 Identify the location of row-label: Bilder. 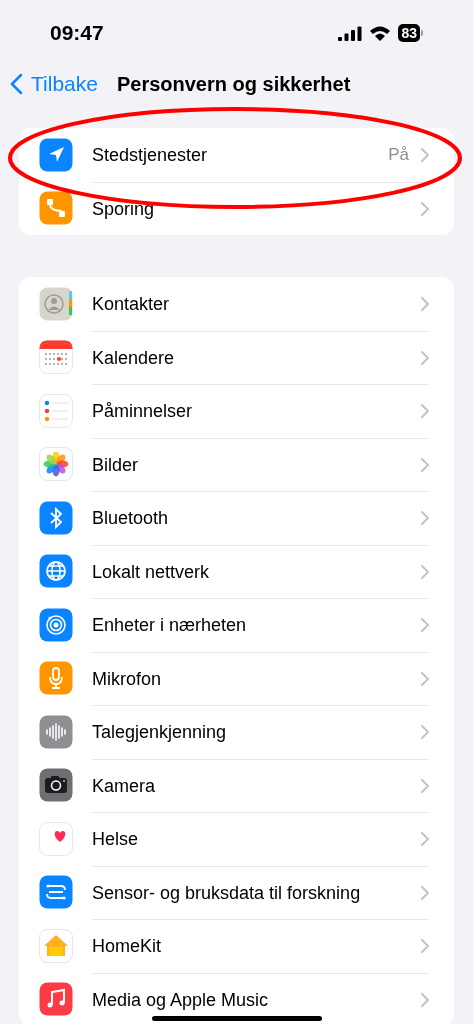
(115, 464).